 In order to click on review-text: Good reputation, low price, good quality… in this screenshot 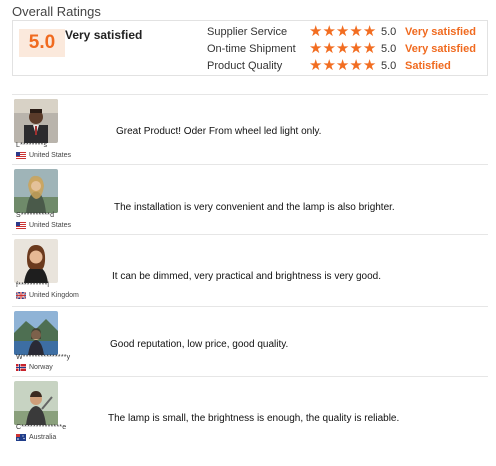, I will do `click(199, 344)`.